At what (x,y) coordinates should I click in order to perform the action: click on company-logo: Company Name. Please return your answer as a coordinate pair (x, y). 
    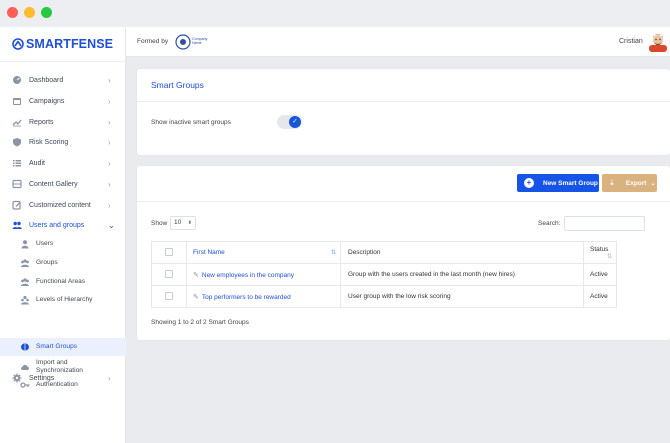
    Looking at the image, I should click on (192, 42).